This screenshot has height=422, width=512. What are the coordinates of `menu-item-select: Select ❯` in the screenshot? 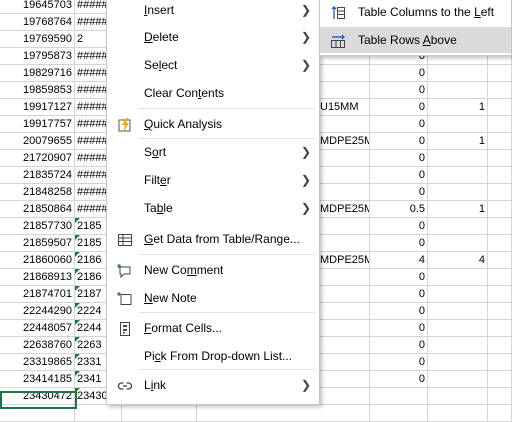 It's located at (213, 65).